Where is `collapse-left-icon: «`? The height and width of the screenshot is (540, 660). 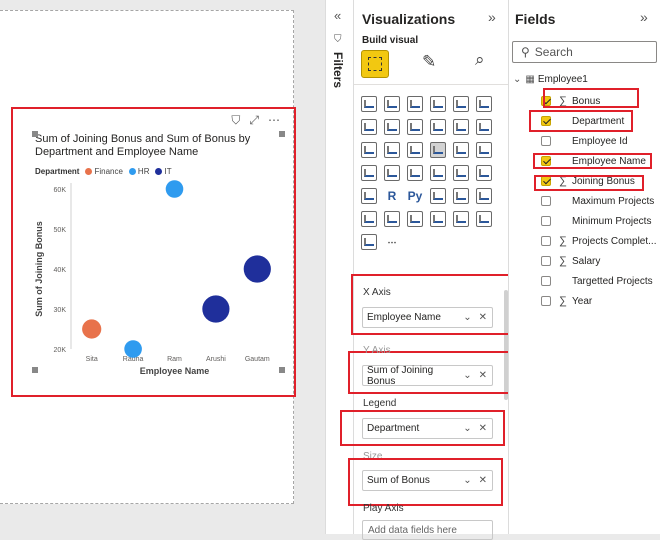
collapse-left-icon: « is located at coordinates (337, 15).